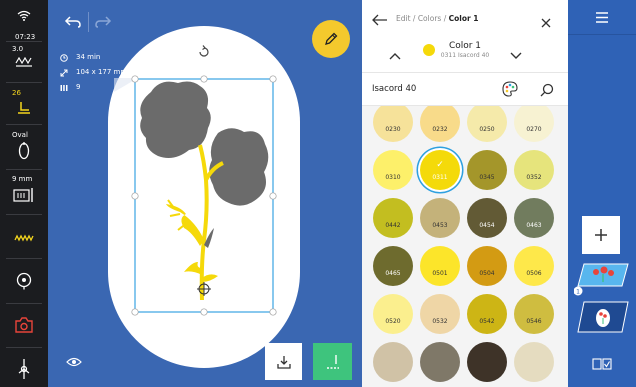  I want to click on presser-foot-button, so click(24, 108).